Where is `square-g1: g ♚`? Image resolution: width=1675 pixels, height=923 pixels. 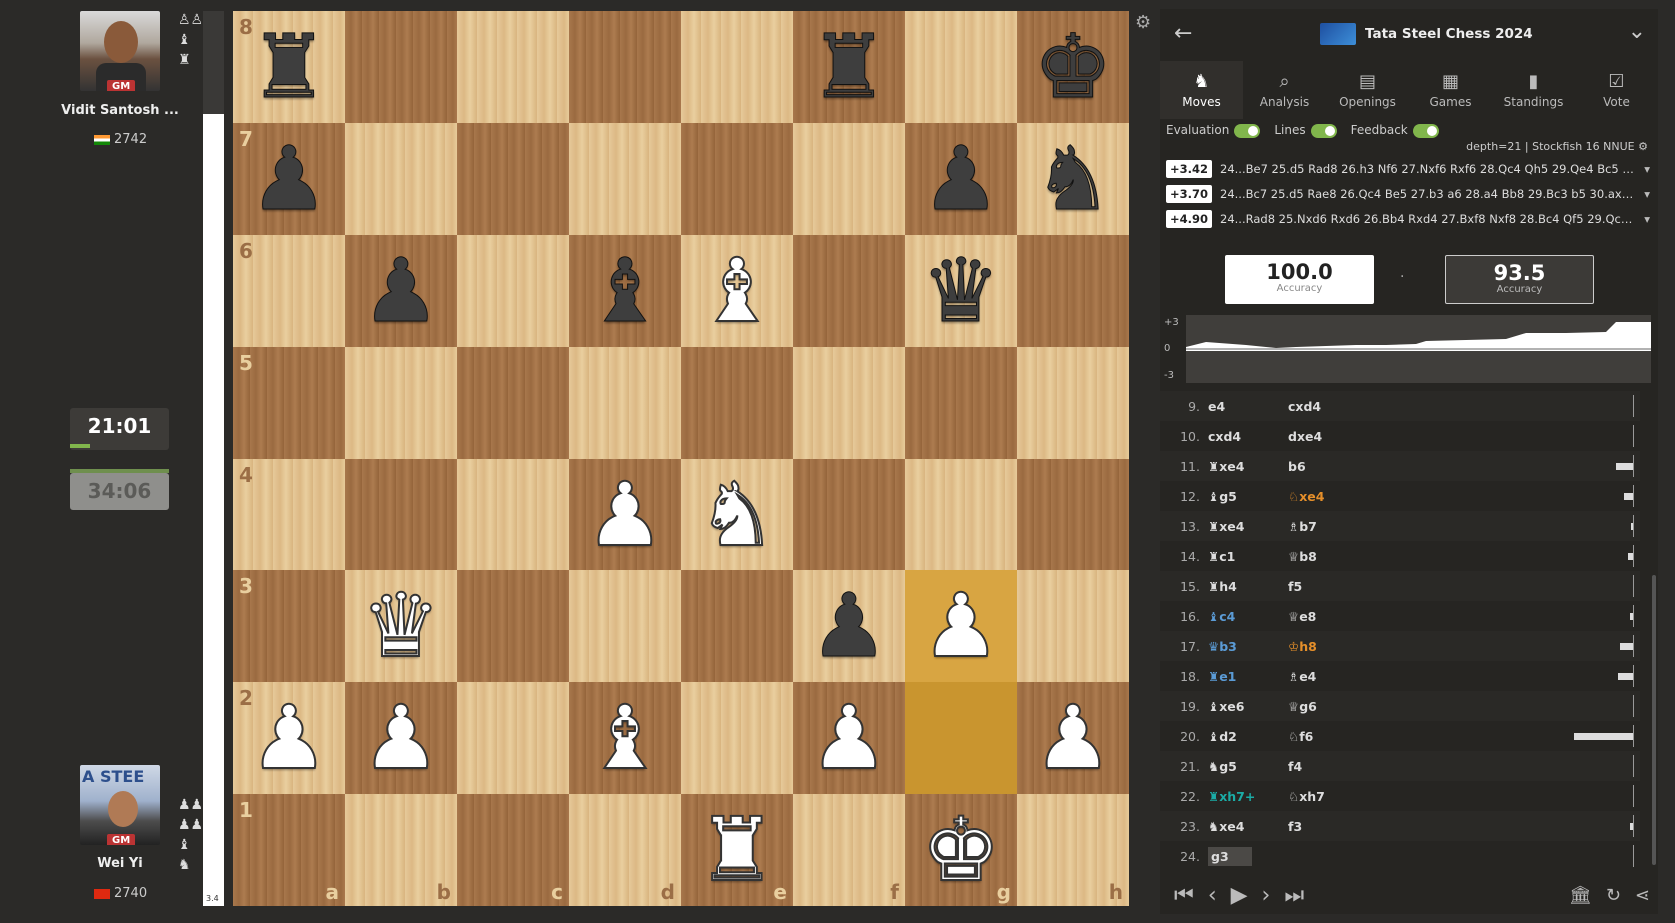 square-g1: g ♚ is located at coordinates (961, 850).